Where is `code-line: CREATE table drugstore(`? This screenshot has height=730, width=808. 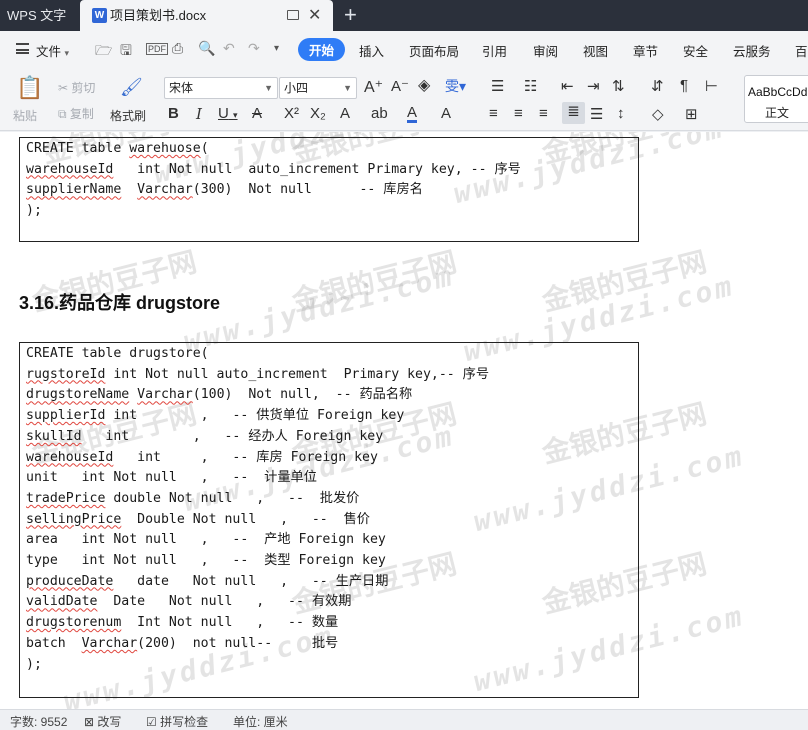 code-line: CREATE table drugstore( is located at coordinates (117, 353).